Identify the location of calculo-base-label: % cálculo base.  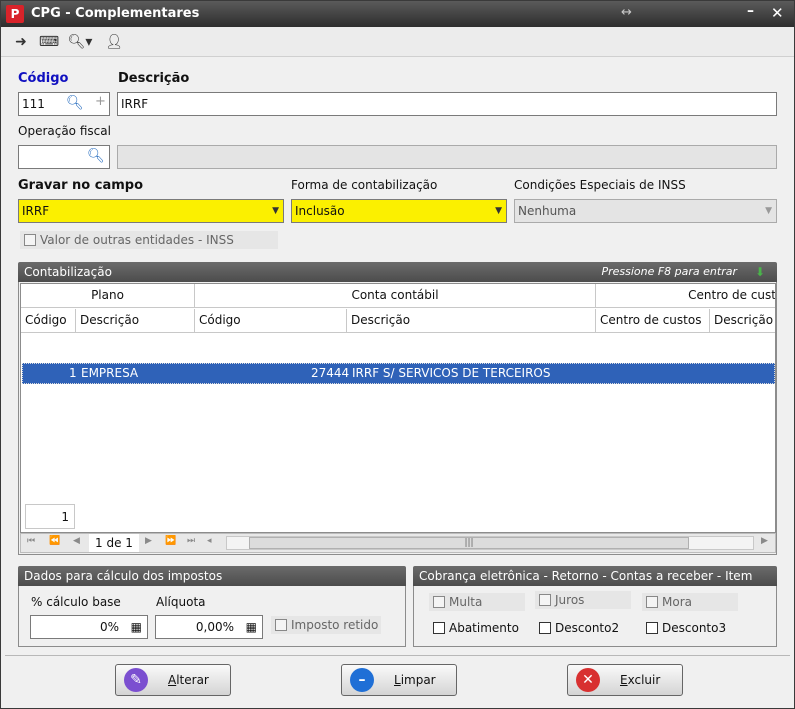
(76, 602).